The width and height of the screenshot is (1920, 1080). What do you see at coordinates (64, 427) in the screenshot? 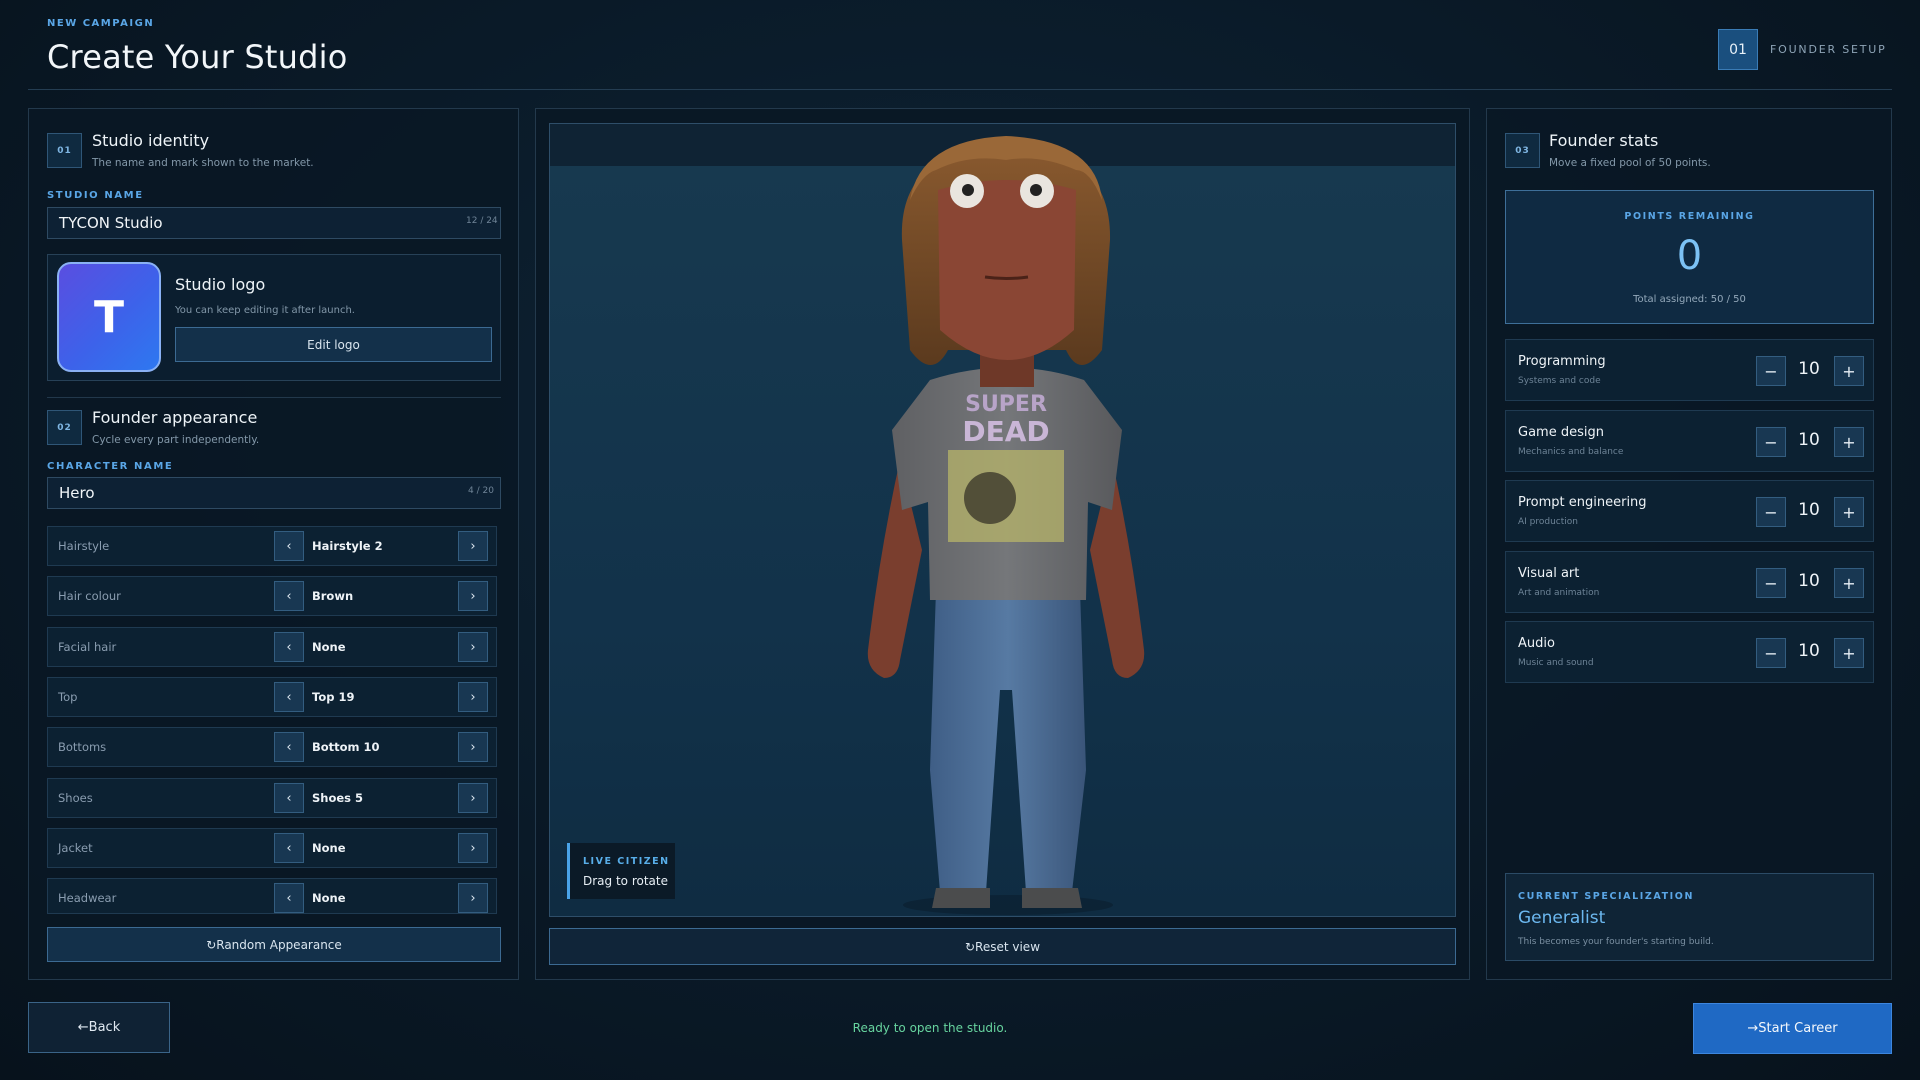
I see `appearance-section-badge: 02` at bounding box center [64, 427].